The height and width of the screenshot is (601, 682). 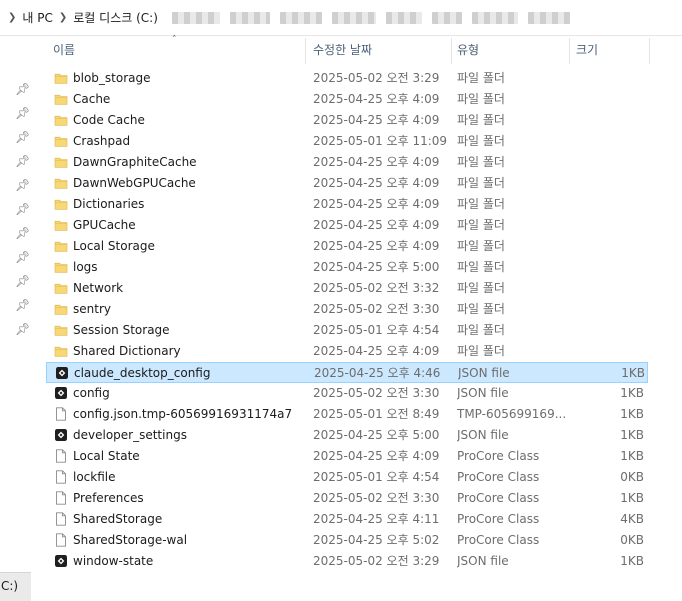 I want to click on file-row: blob_storage 2025-05-02 오전 3:29 파일 폴더, so click(x=347, y=78).